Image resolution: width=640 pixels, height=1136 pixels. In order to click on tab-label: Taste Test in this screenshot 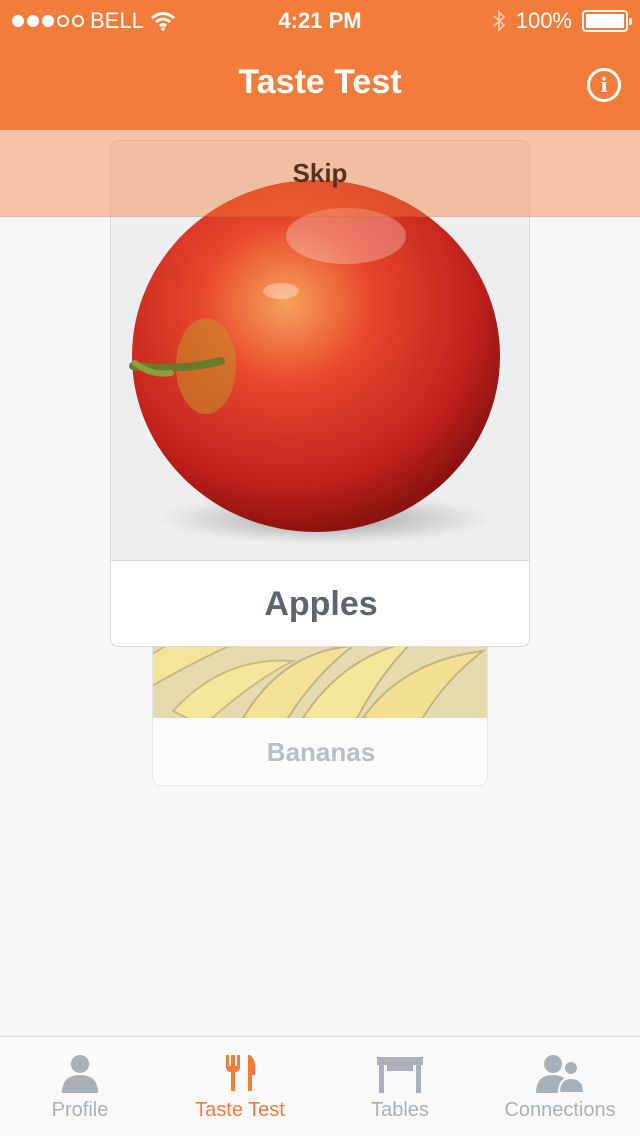, I will do `click(240, 1110)`.